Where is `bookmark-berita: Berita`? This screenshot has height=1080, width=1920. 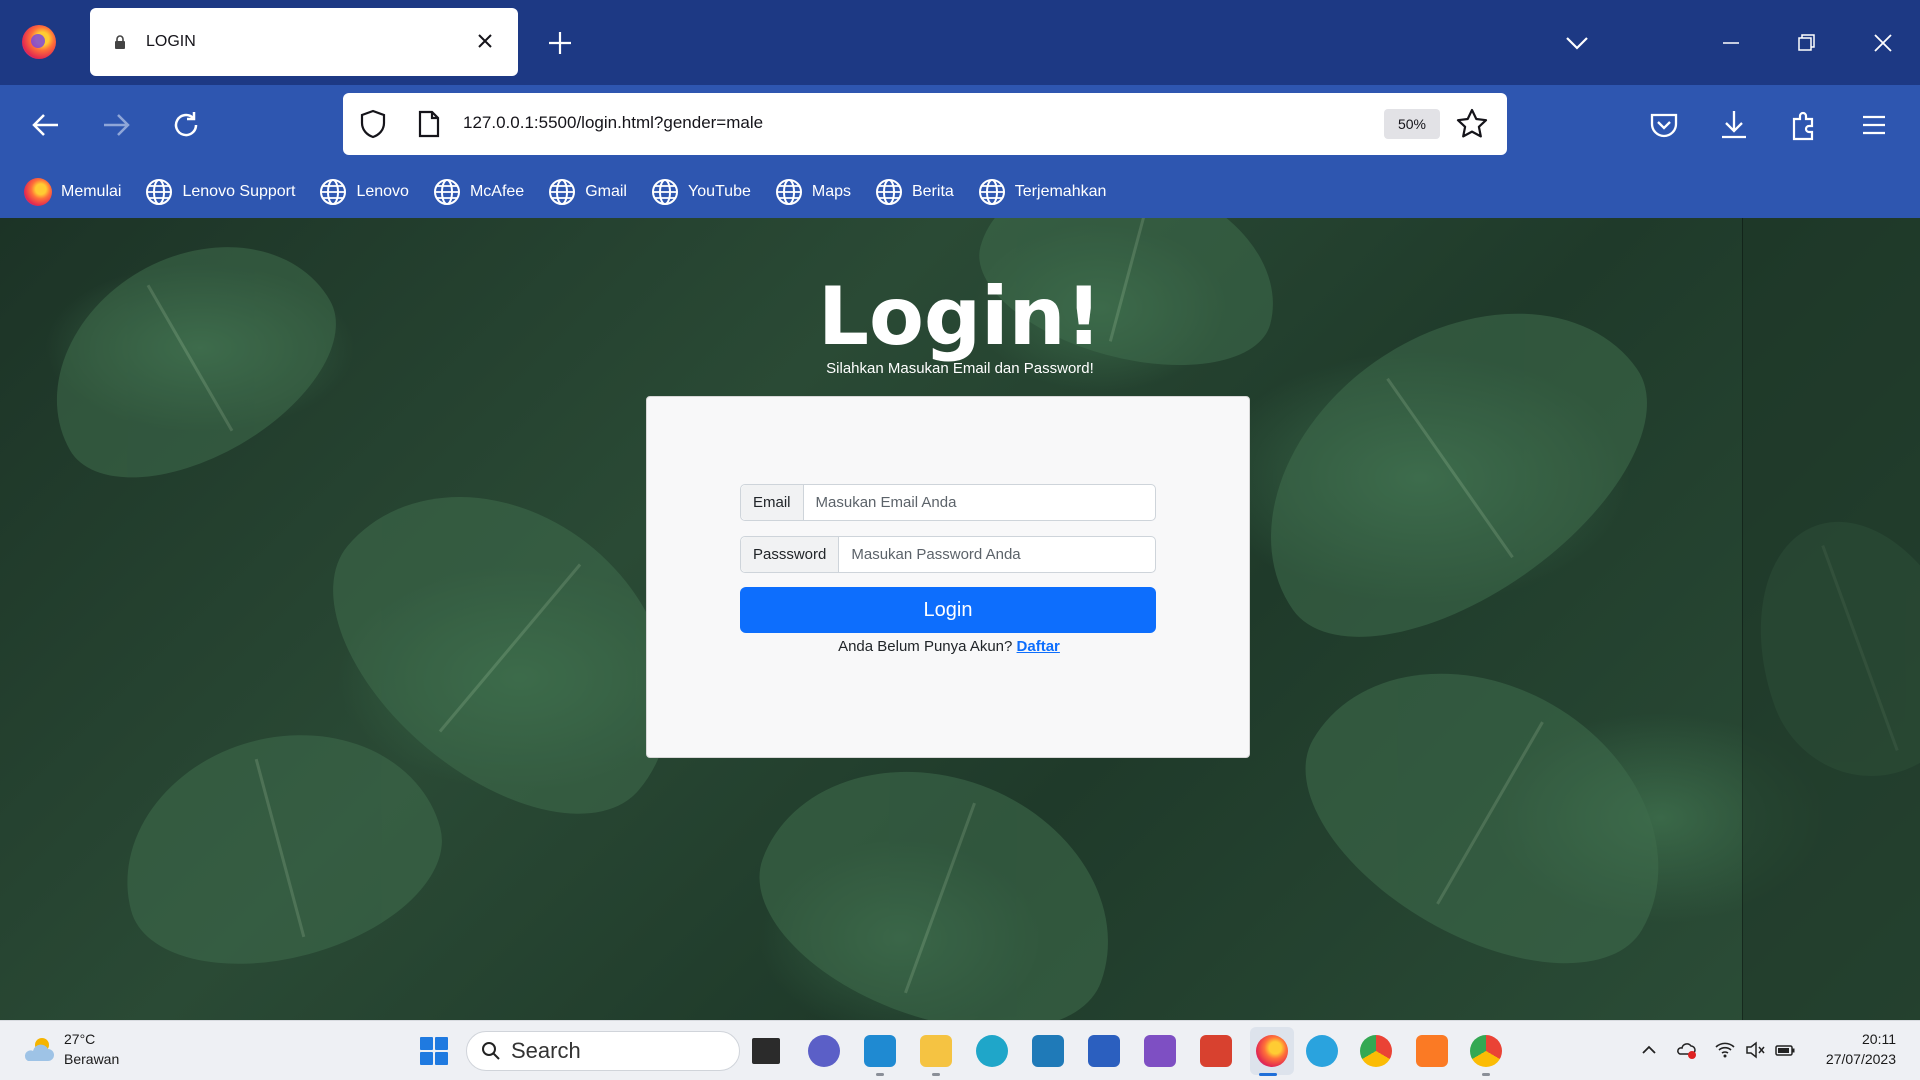 bookmark-berita: Berita is located at coordinates (914, 192).